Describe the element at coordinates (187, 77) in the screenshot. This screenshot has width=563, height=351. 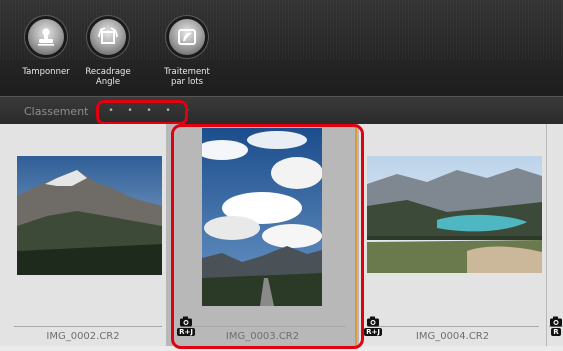
I see `batch-process-button-label: Traitement par lots` at that location.